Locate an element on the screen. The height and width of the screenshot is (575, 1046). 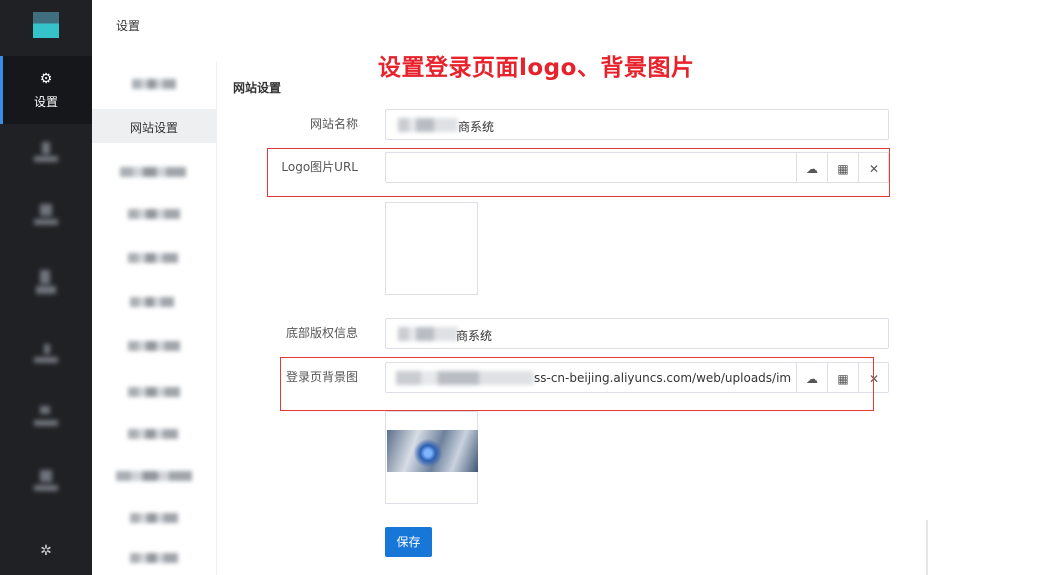
annotation-banner: 设置登录页面logo、背景图片 is located at coordinates (536, 68).